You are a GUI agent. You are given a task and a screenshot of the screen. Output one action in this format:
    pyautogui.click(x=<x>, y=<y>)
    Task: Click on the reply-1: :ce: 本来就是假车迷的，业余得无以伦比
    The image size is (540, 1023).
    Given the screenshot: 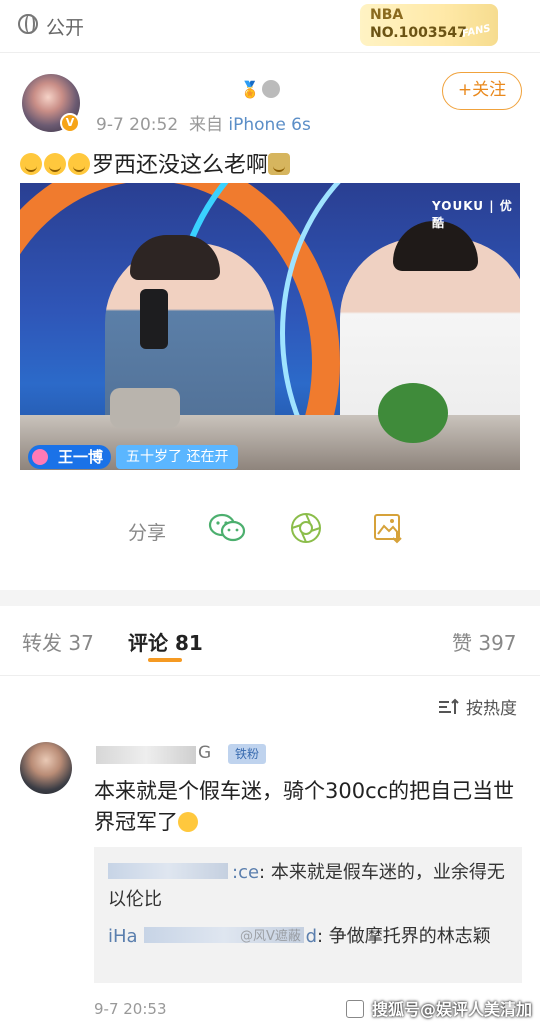 What is the action you would take?
    pyautogui.click(x=313, y=886)
    